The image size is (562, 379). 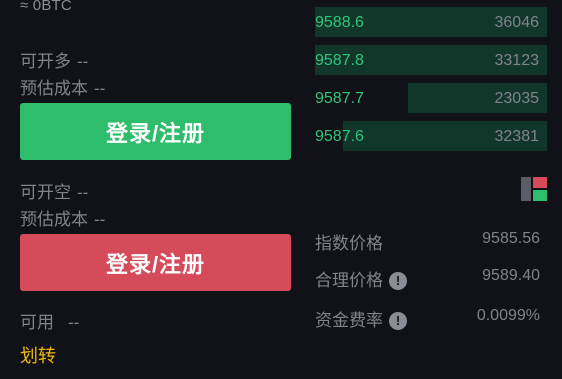 I want to click on bid-row: 9587.7 23035, so click(x=431, y=98).